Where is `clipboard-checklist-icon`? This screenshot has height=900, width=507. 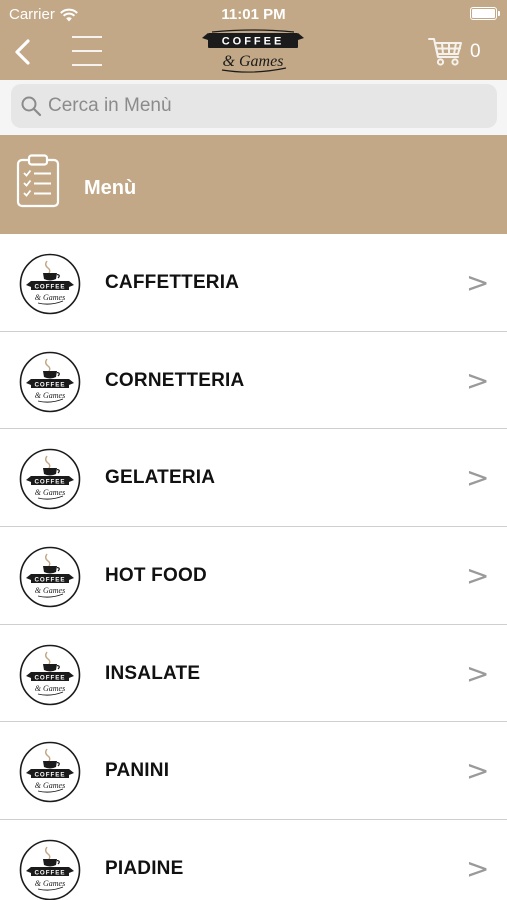 clipboard-checklist-icon is located at coordinates (38, 181).